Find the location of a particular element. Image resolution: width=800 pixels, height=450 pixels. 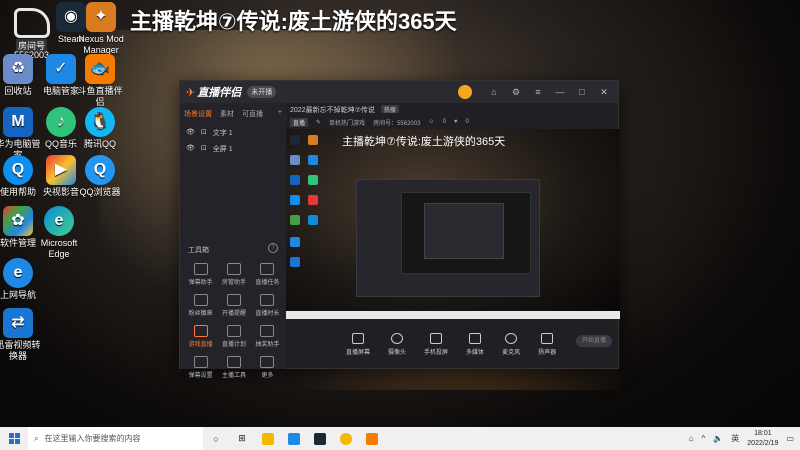

scene-label: 全屏 1 is located at coordinates (222, 149).